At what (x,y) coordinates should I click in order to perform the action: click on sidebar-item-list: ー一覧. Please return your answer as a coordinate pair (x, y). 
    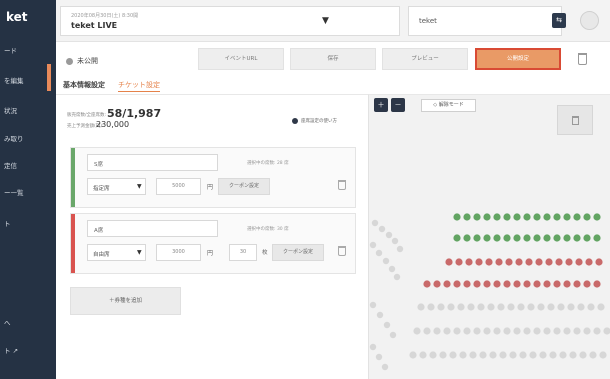
    Looking at the image, I should click on (14, 192).